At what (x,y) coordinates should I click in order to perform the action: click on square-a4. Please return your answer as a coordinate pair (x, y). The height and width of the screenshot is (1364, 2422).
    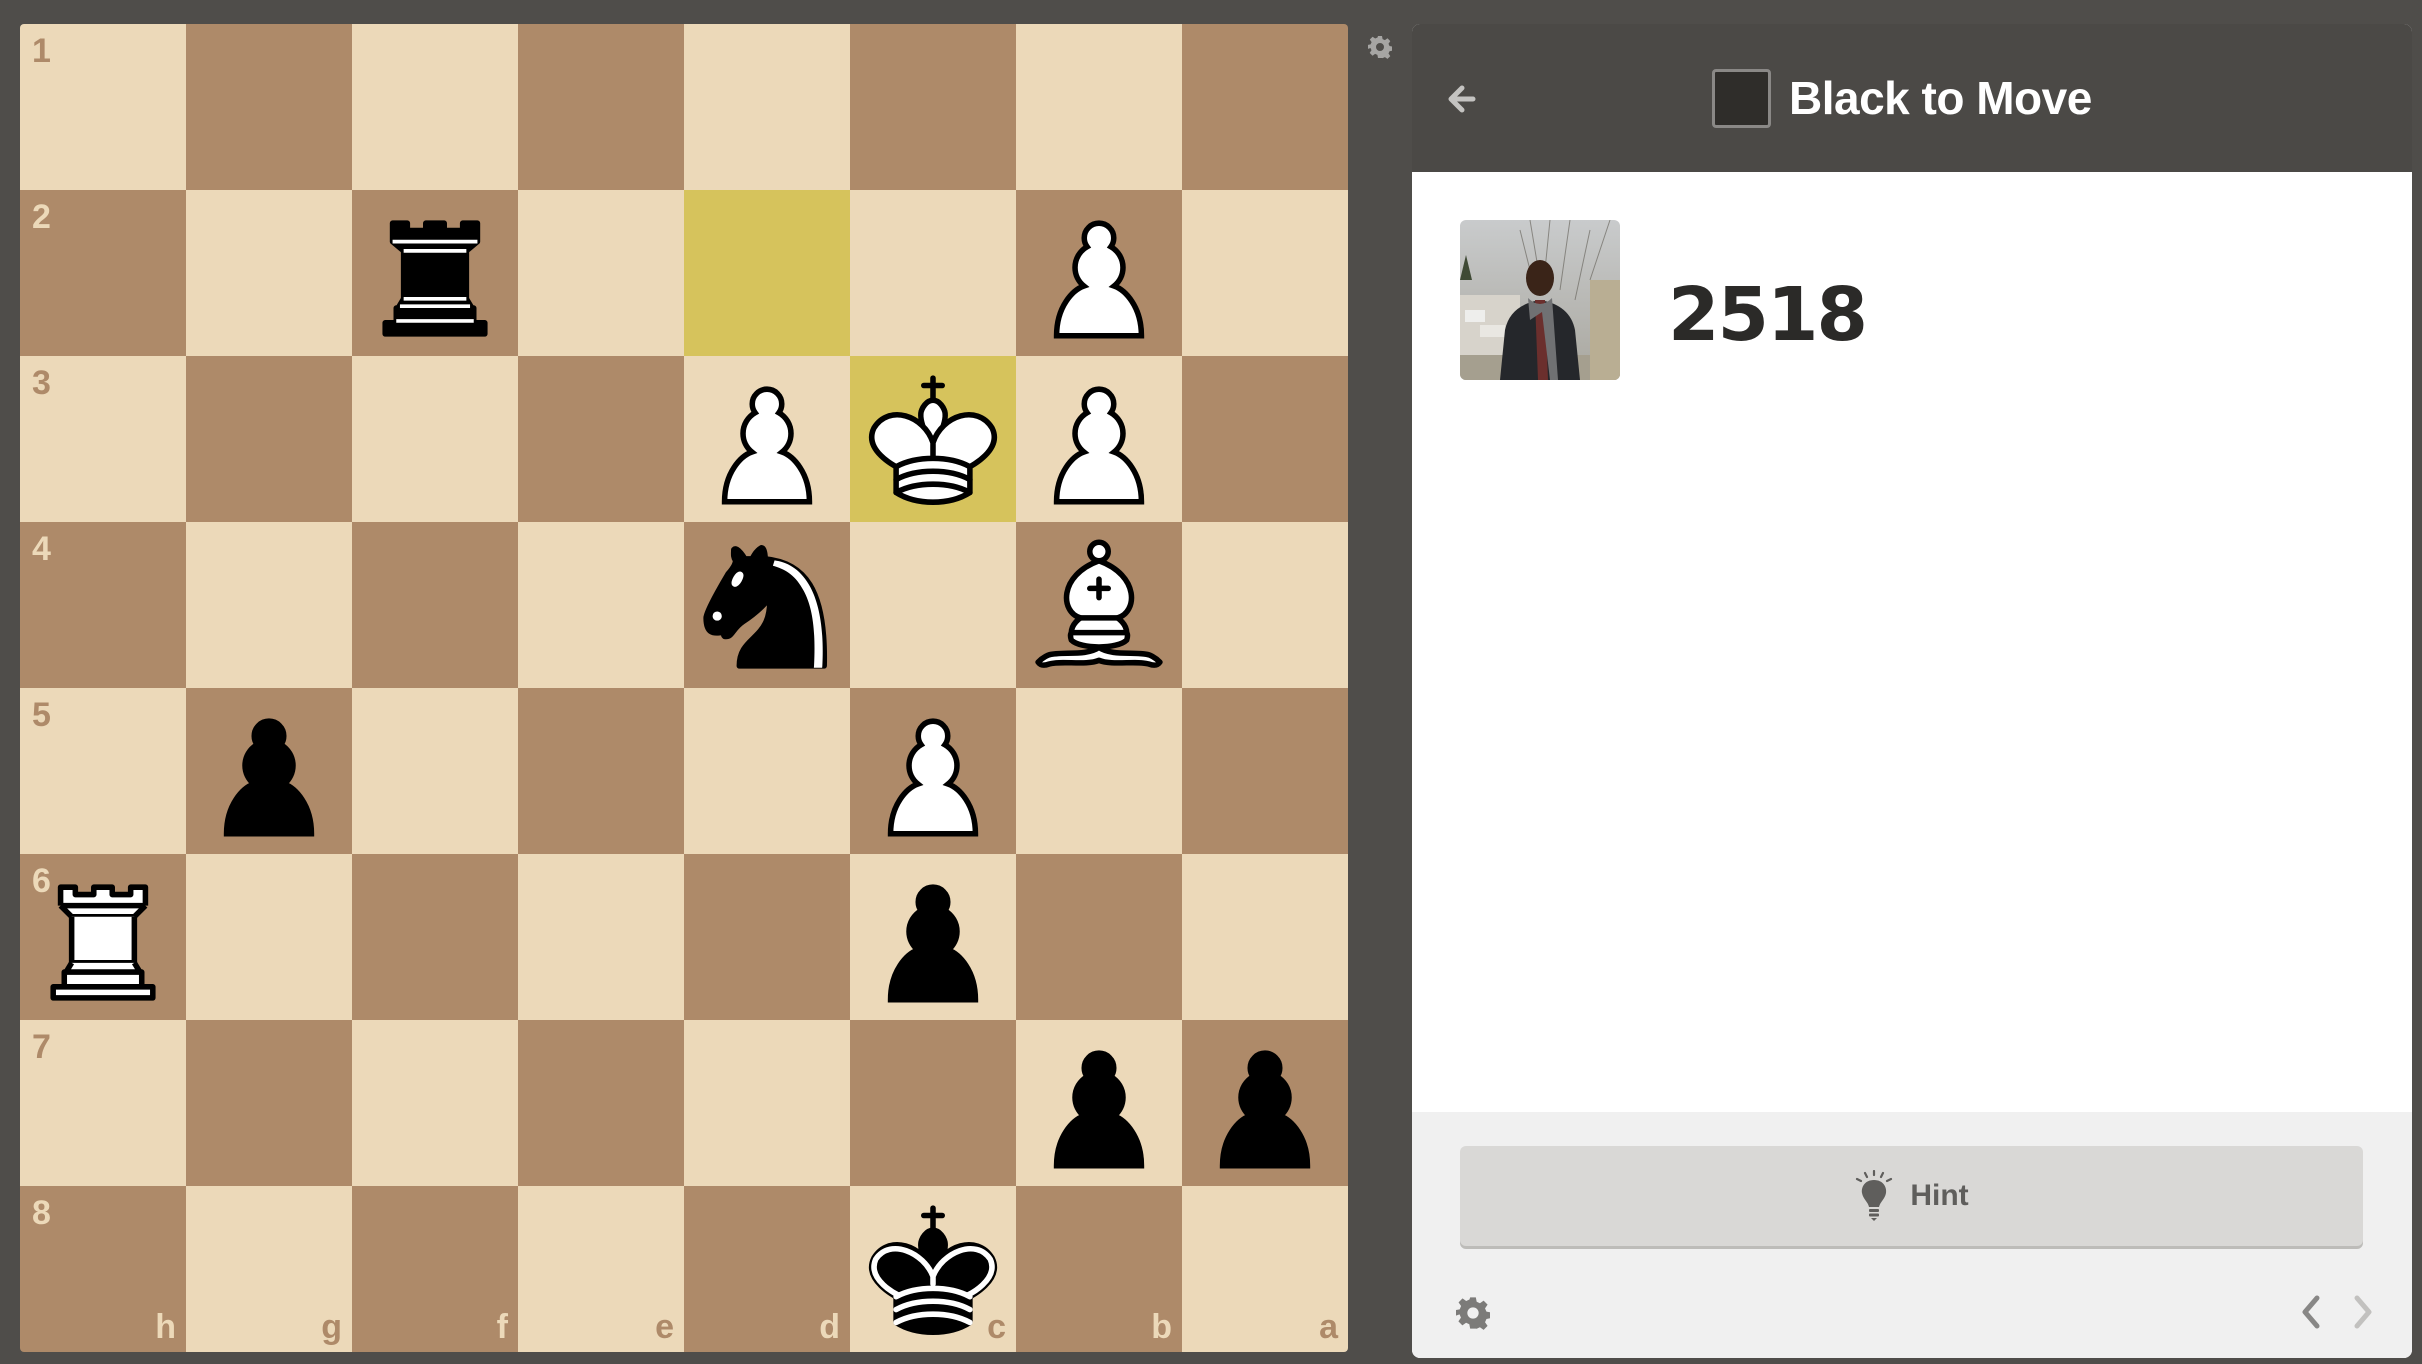
    Looking at the image, I should click on (1265, 605).